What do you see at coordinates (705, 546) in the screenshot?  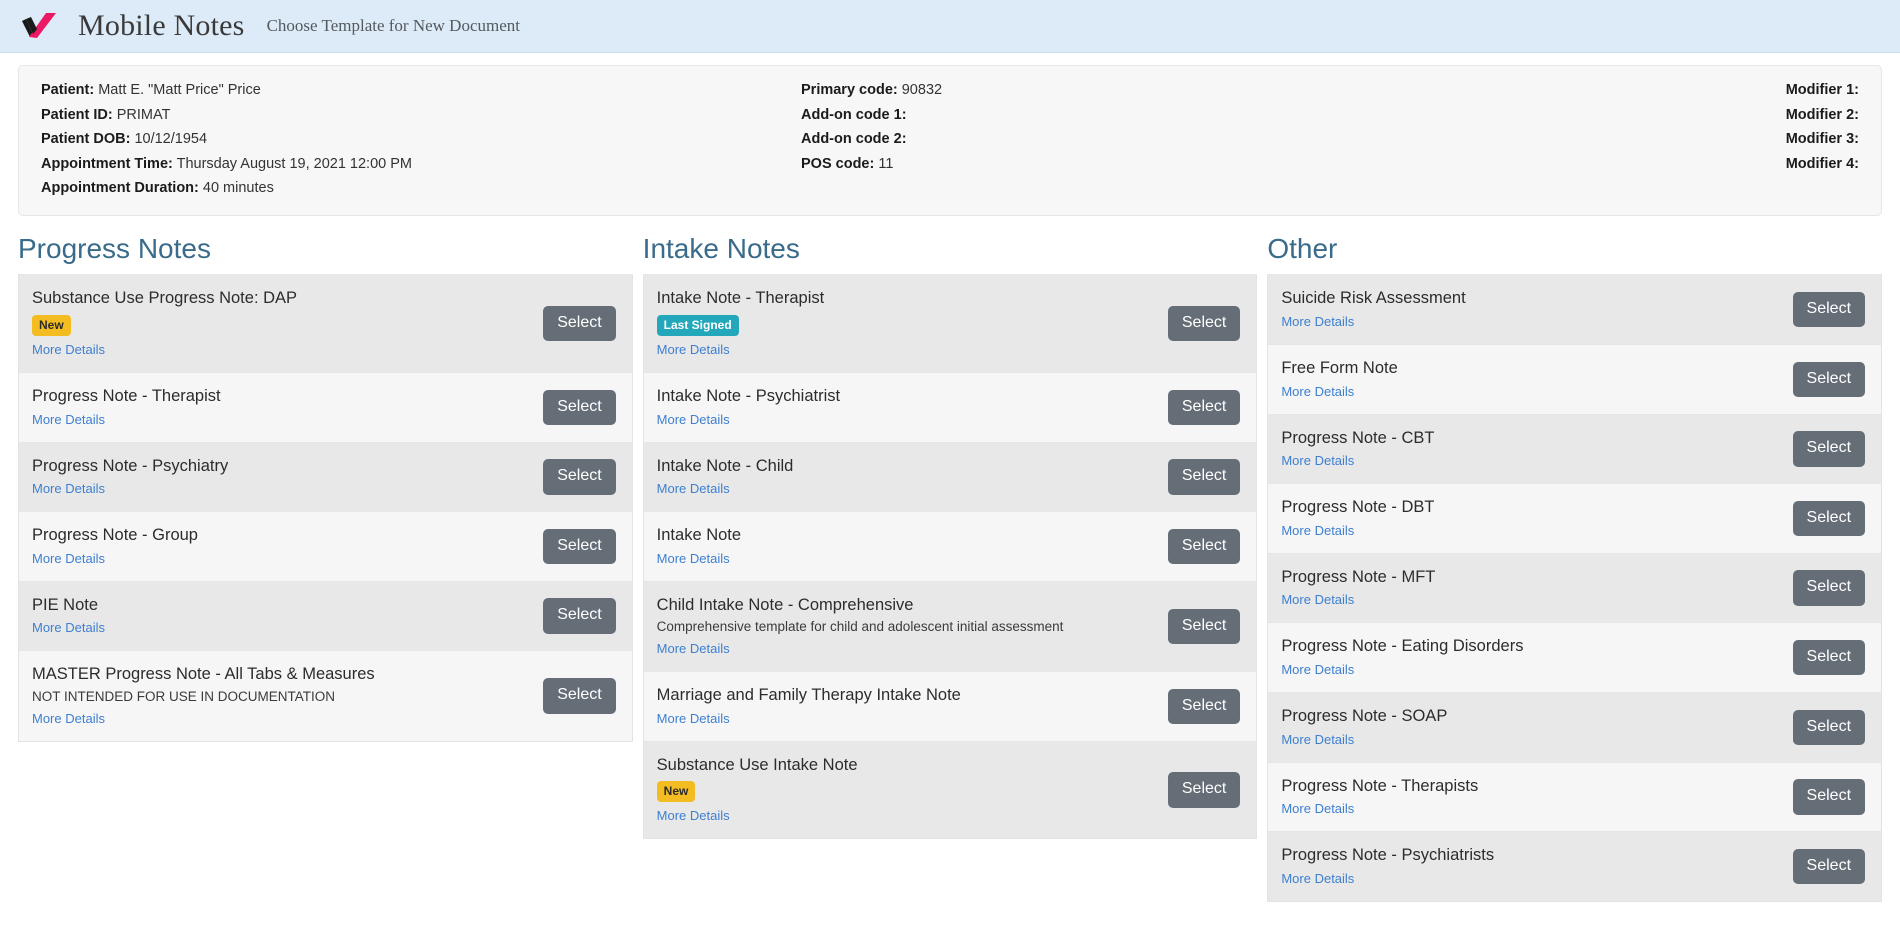 I see `template-info: Intake Note More Details` at bounding box center [705, 546].